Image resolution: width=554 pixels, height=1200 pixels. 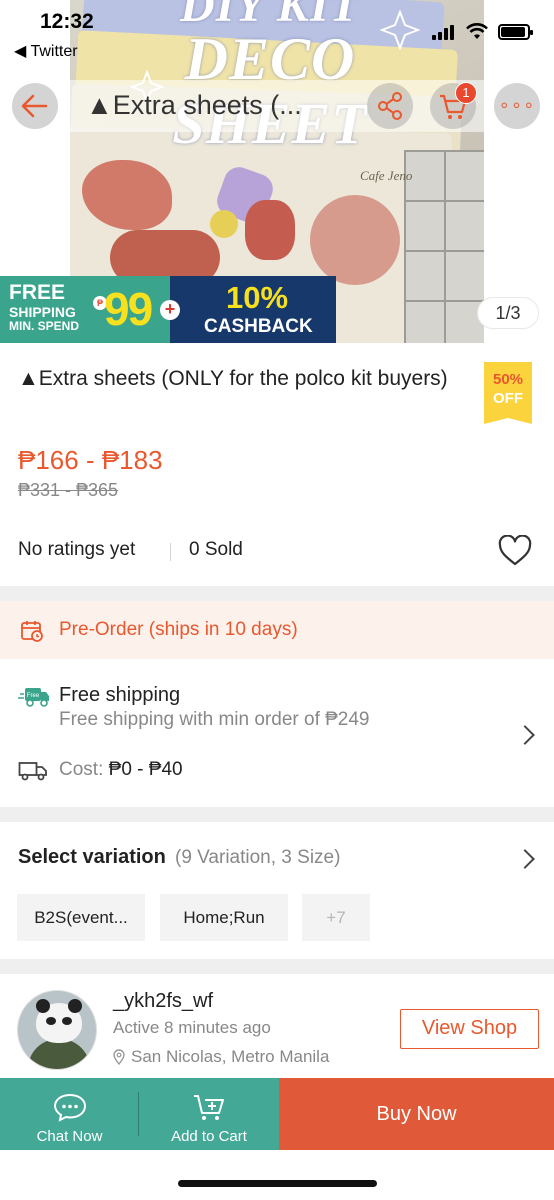 What do you see at coordinates (466, 93) in the screenshot?
I see `cart-count-badge: 1` at bounding box center [466, 93].